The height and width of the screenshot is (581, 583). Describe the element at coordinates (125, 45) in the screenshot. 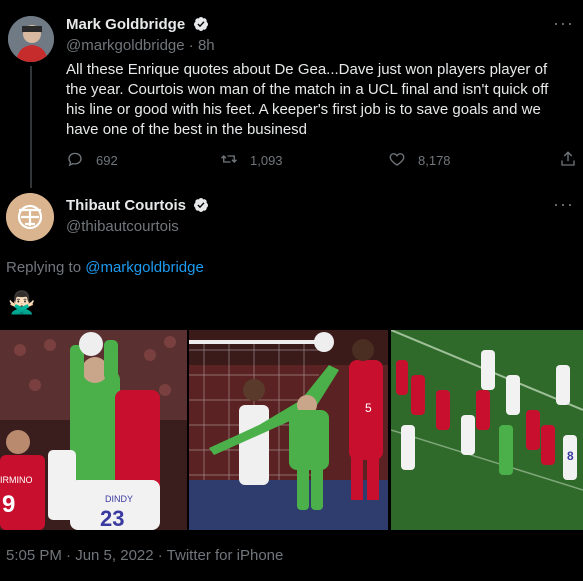

I see `parent-author-handle: @markgoldbridge` at that location.